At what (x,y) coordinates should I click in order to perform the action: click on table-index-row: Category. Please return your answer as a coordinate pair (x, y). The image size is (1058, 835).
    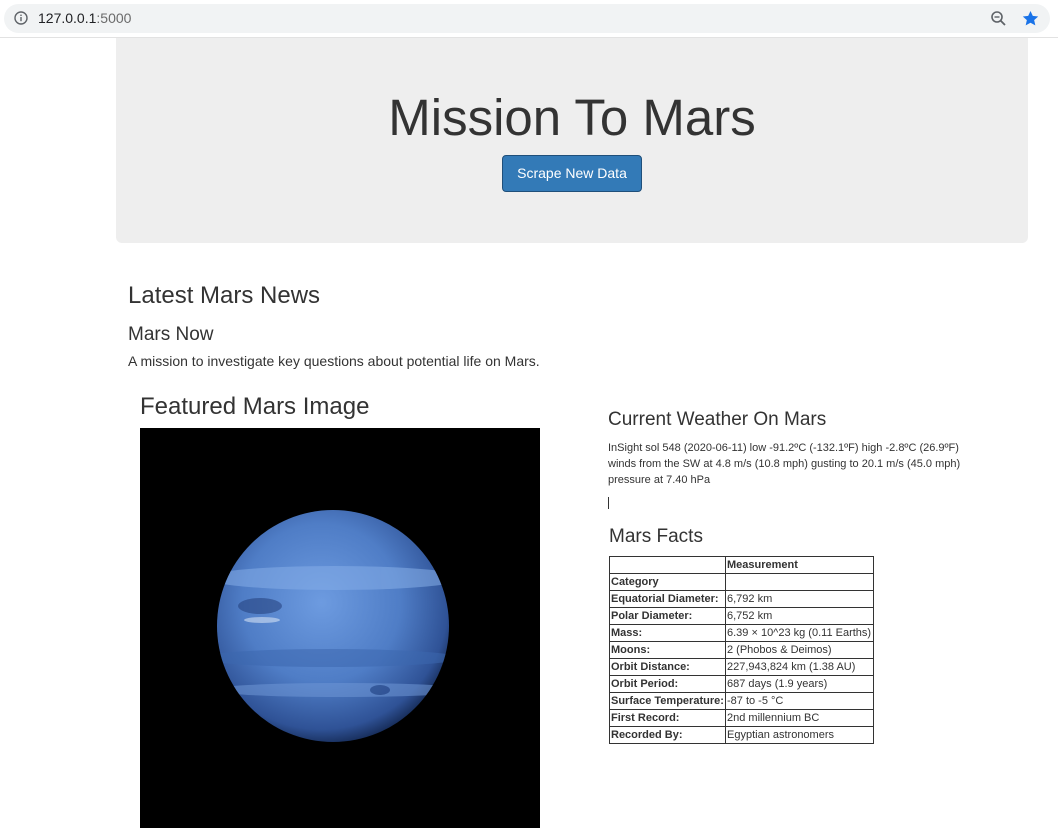
    Looking at the image, I should click on (741, 582).